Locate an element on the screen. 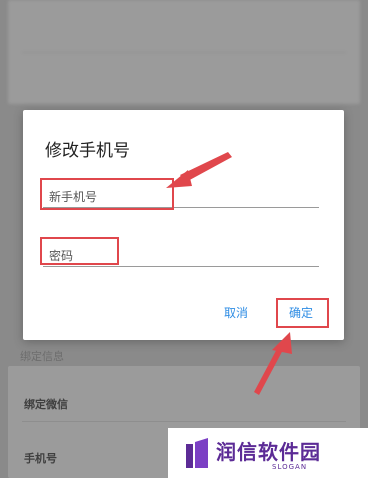 The image size is (368, 478). brand-watermark: 润信软件园 SLOGAN is located at coordinates (268, 453).